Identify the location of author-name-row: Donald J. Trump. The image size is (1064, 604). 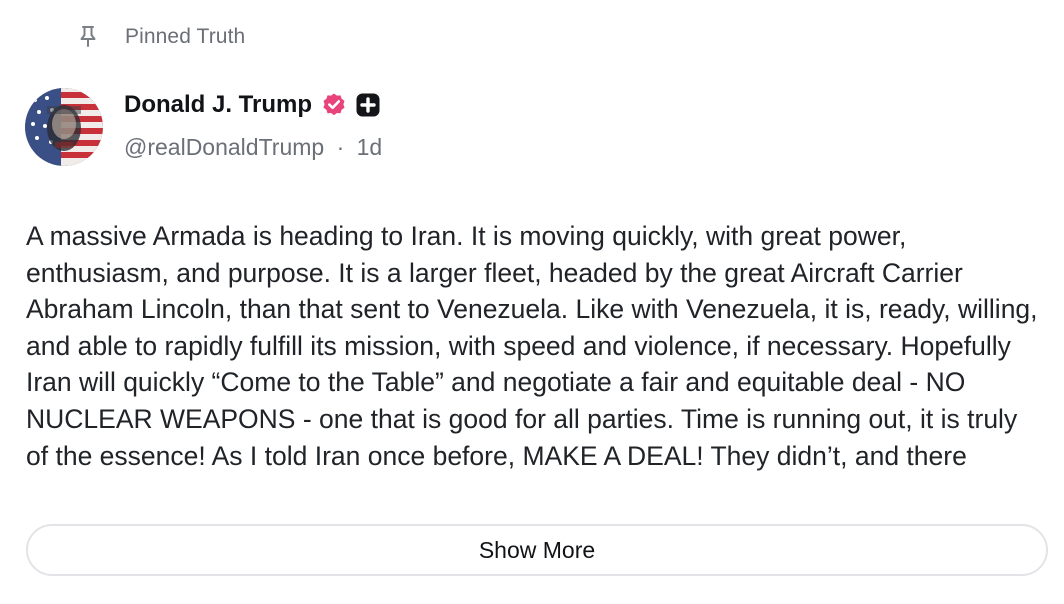
(252, 105).